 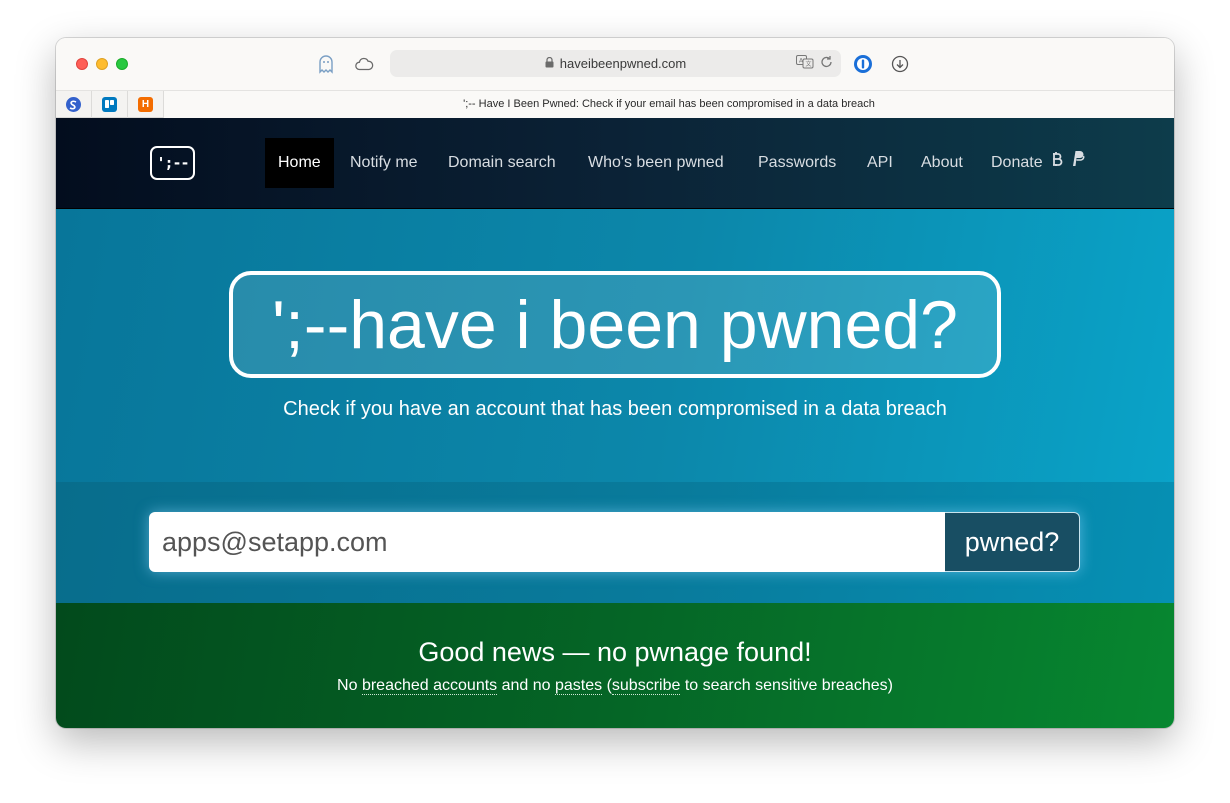 I want to click on url-text: haveibeenpwned.com, so click(x=623, y=63).